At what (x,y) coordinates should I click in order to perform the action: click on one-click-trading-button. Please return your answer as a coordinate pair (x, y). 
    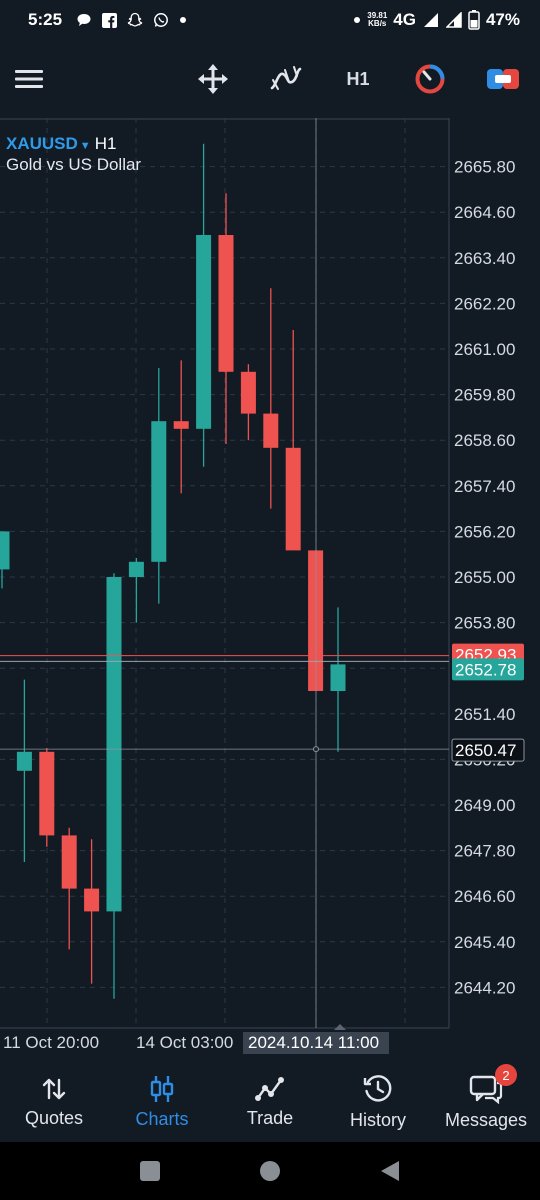
    Looking at the image, I should click on (430, 79).